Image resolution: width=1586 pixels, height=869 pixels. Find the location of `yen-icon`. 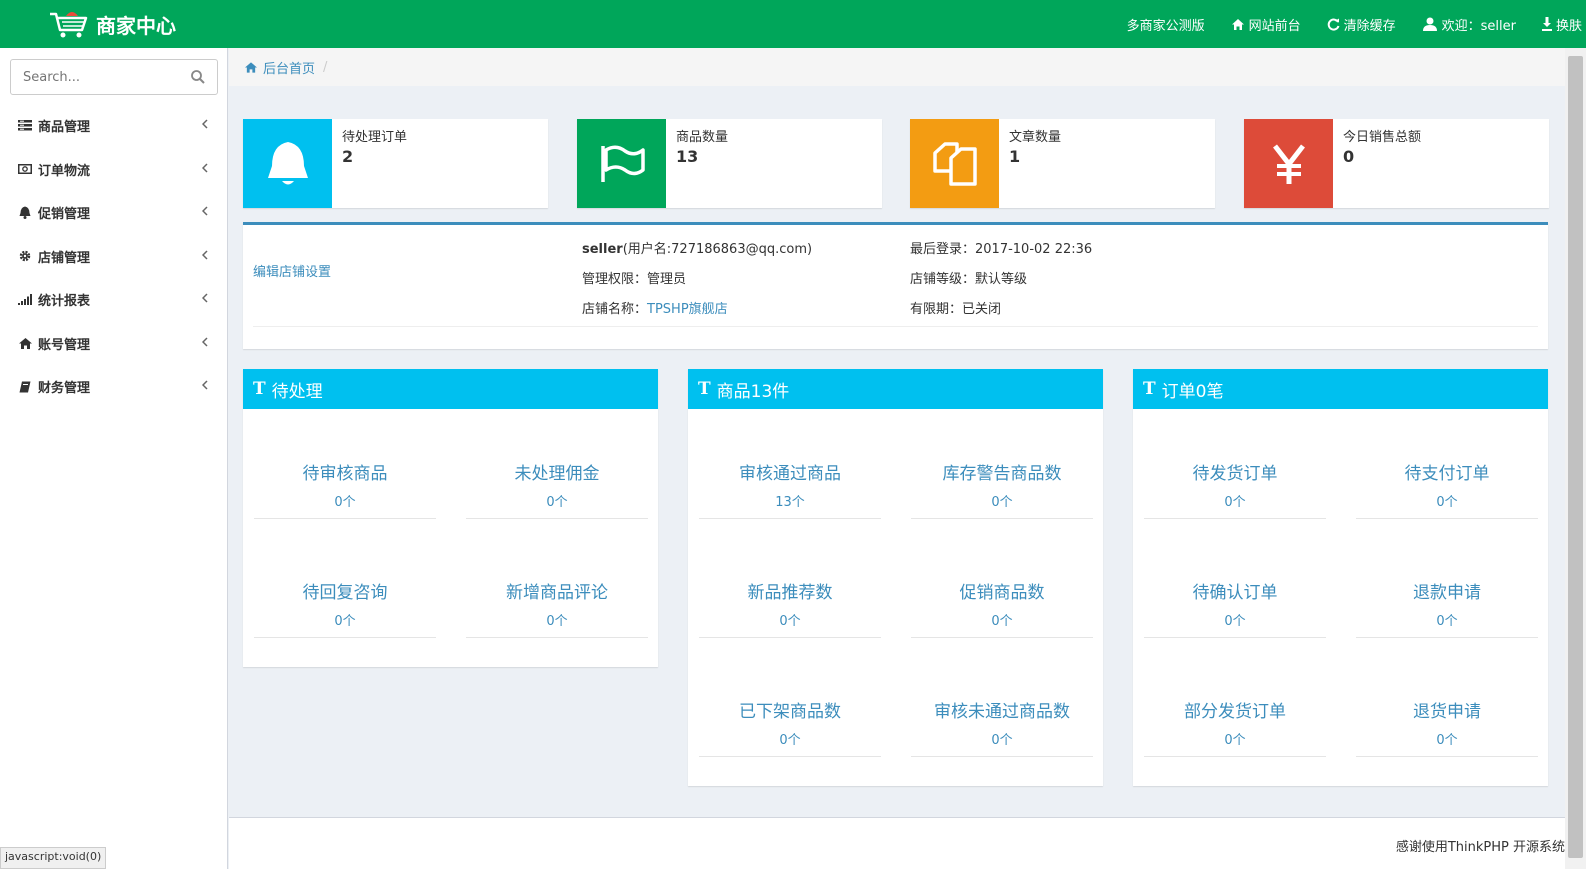

yen-icon is located at coordinates (1288, 163).